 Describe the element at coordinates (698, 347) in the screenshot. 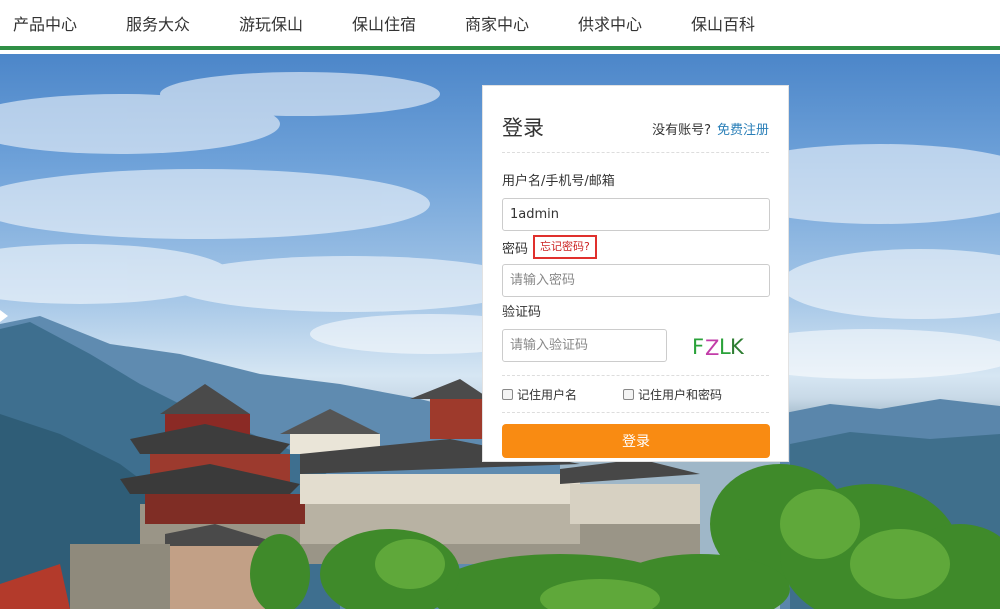

I see `svg-text: F` at that location.